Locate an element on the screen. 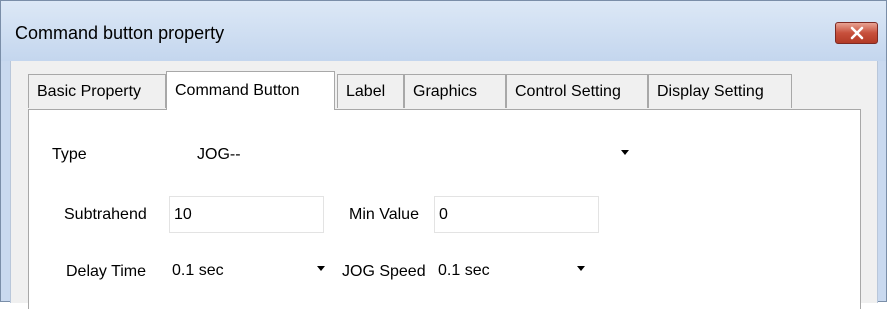 The image size is (887, 309). jog-speed-label: JOG Speed is located at coordinates (384, 271).